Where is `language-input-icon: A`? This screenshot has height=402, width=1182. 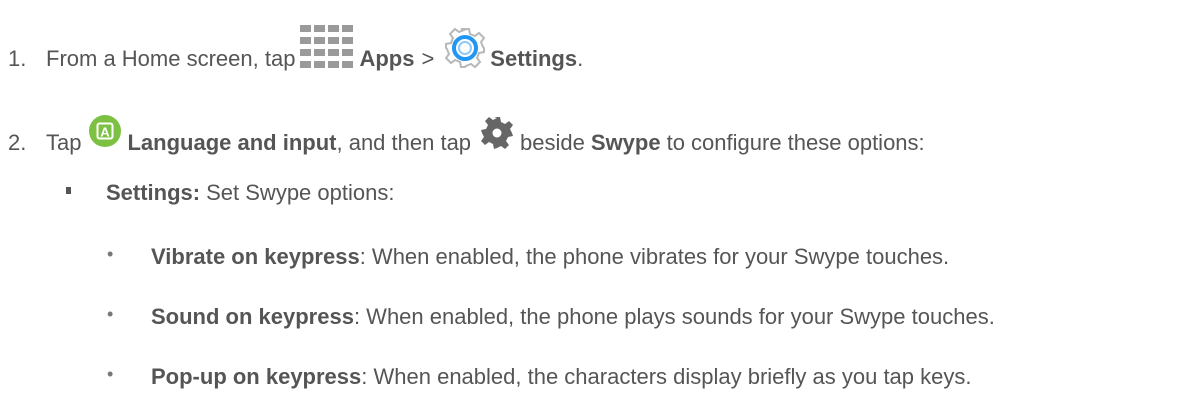
language-input-icon: A is located at coordinates (105, 133).